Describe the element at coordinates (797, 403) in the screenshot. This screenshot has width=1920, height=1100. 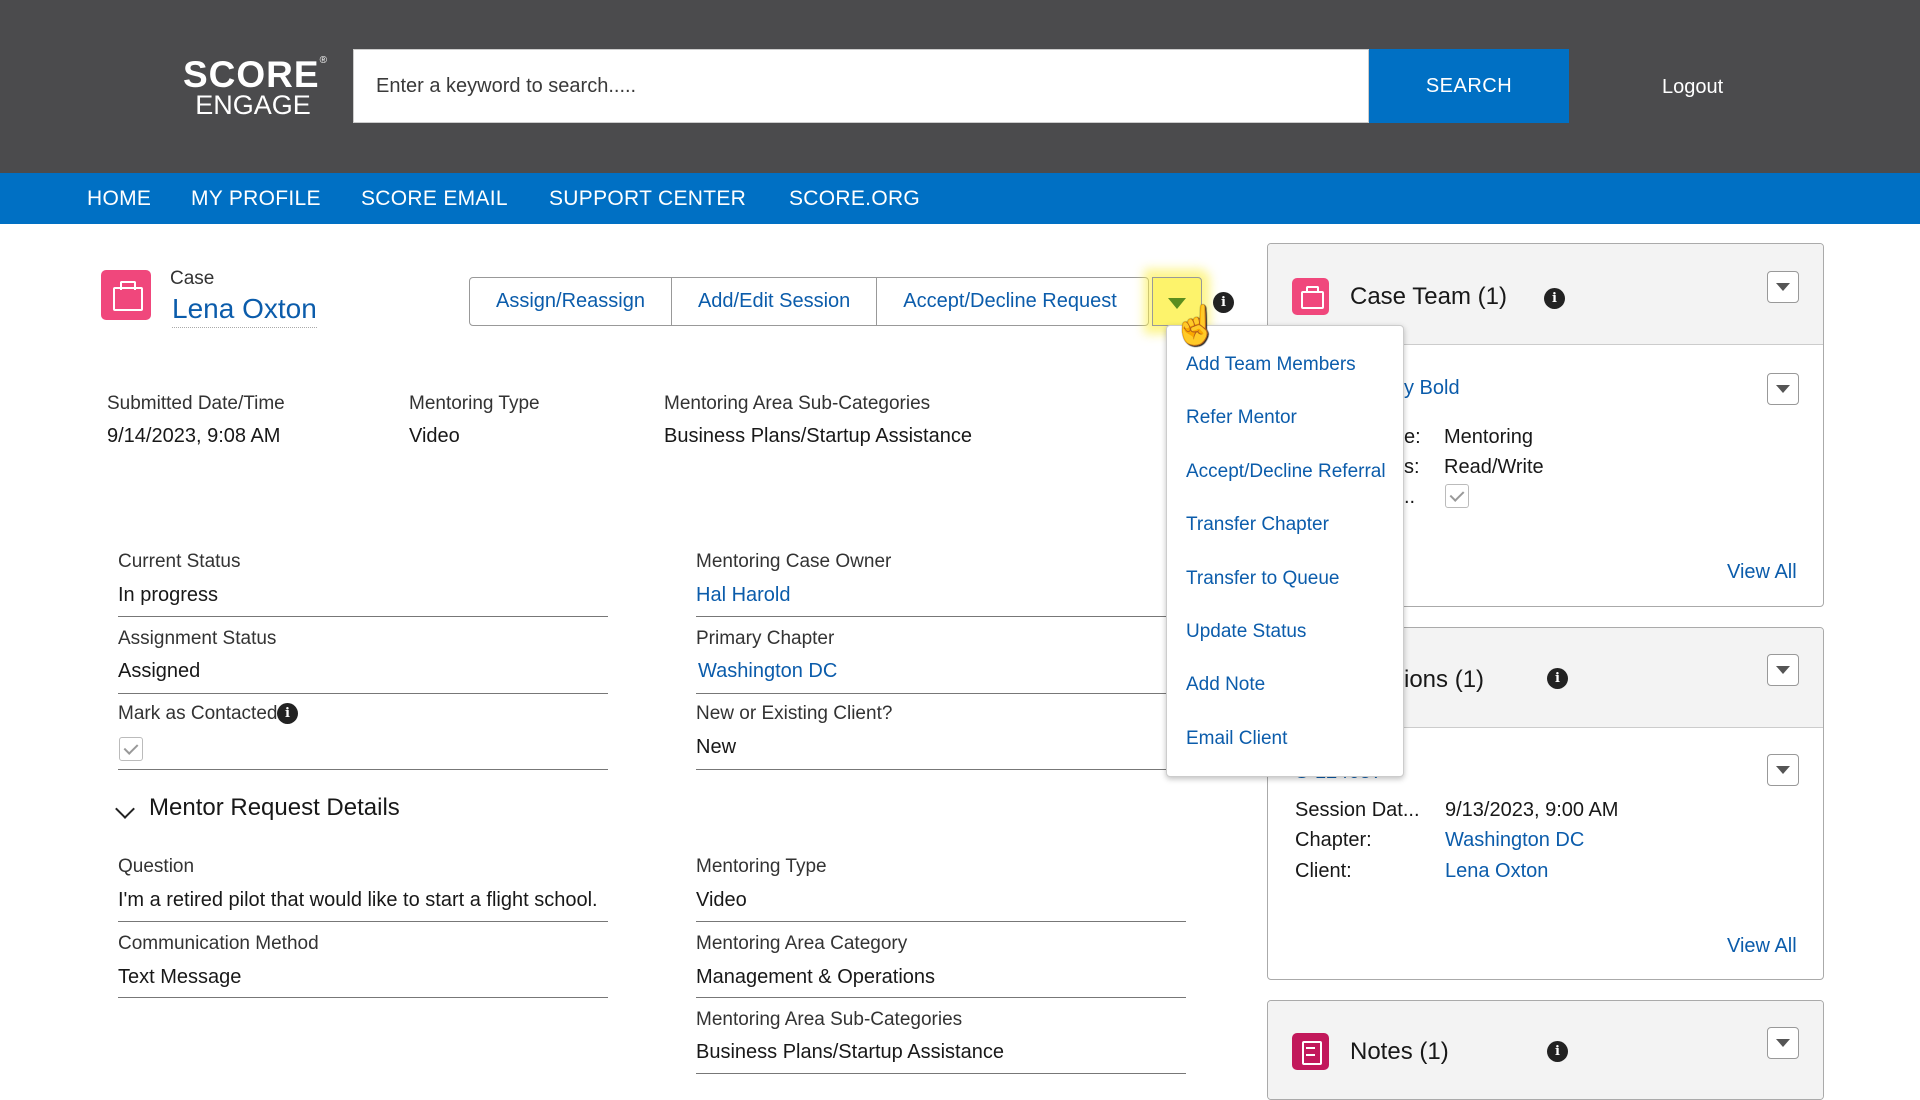
I see `sub-categories-label: Mentoring Area Sub-Categories` at that location.